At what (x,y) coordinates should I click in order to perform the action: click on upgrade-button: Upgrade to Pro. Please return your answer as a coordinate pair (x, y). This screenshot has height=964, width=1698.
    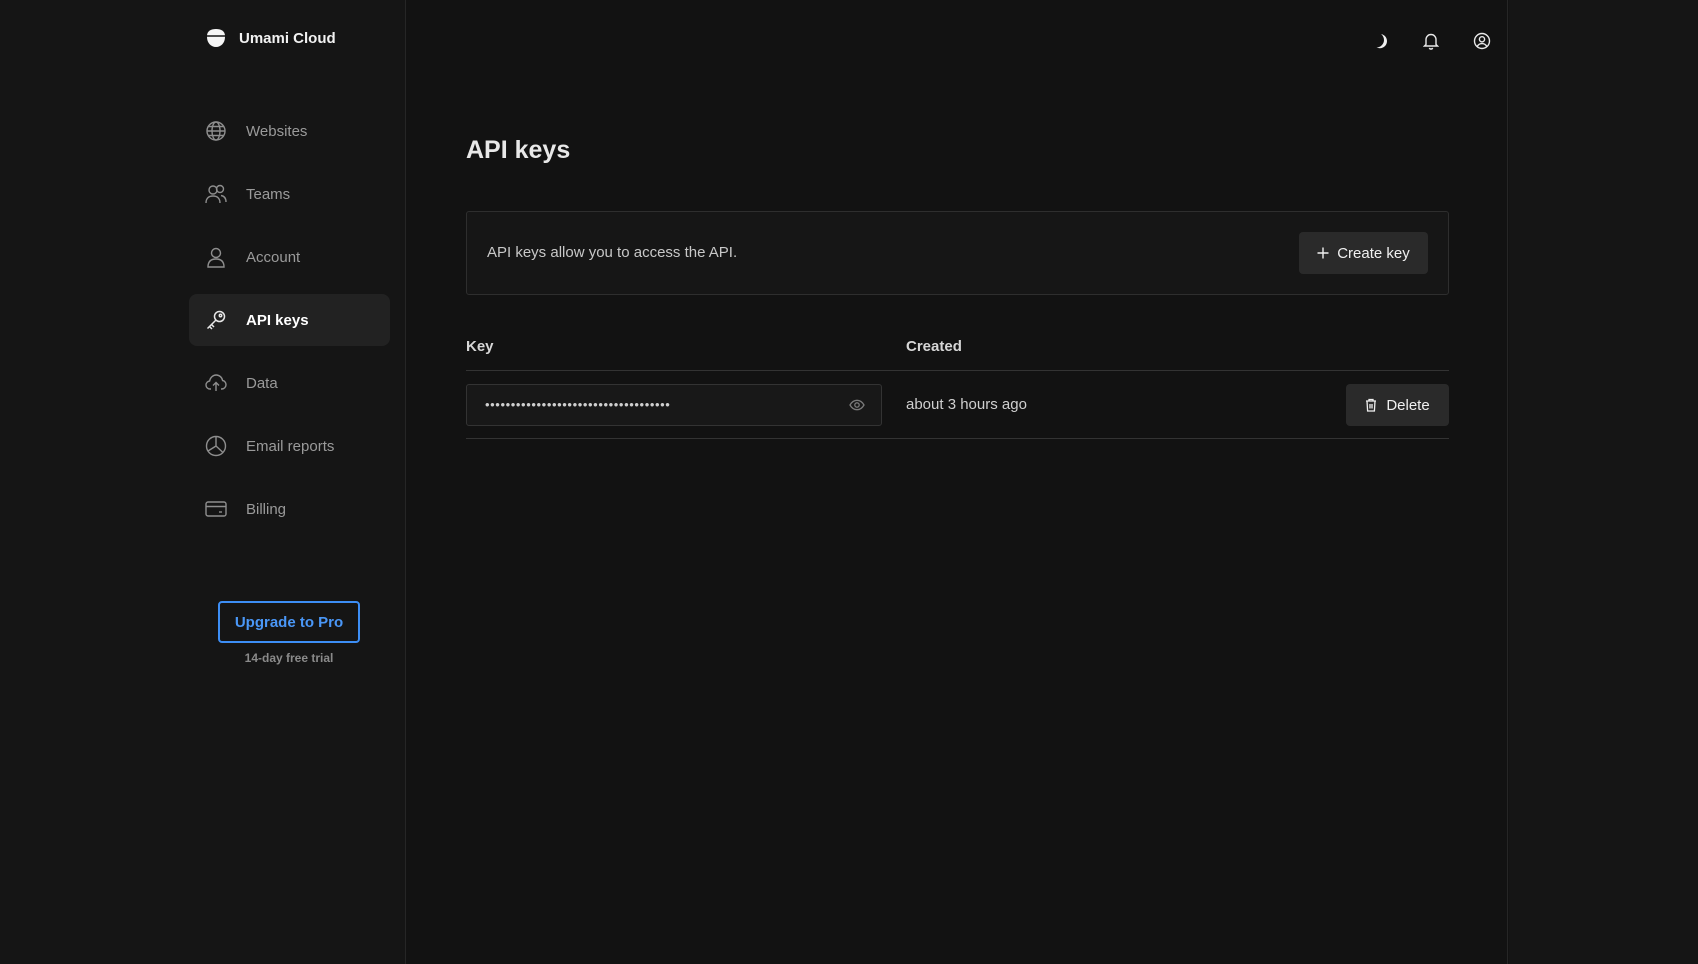
    Looking at the image, I should click on (289, 622).